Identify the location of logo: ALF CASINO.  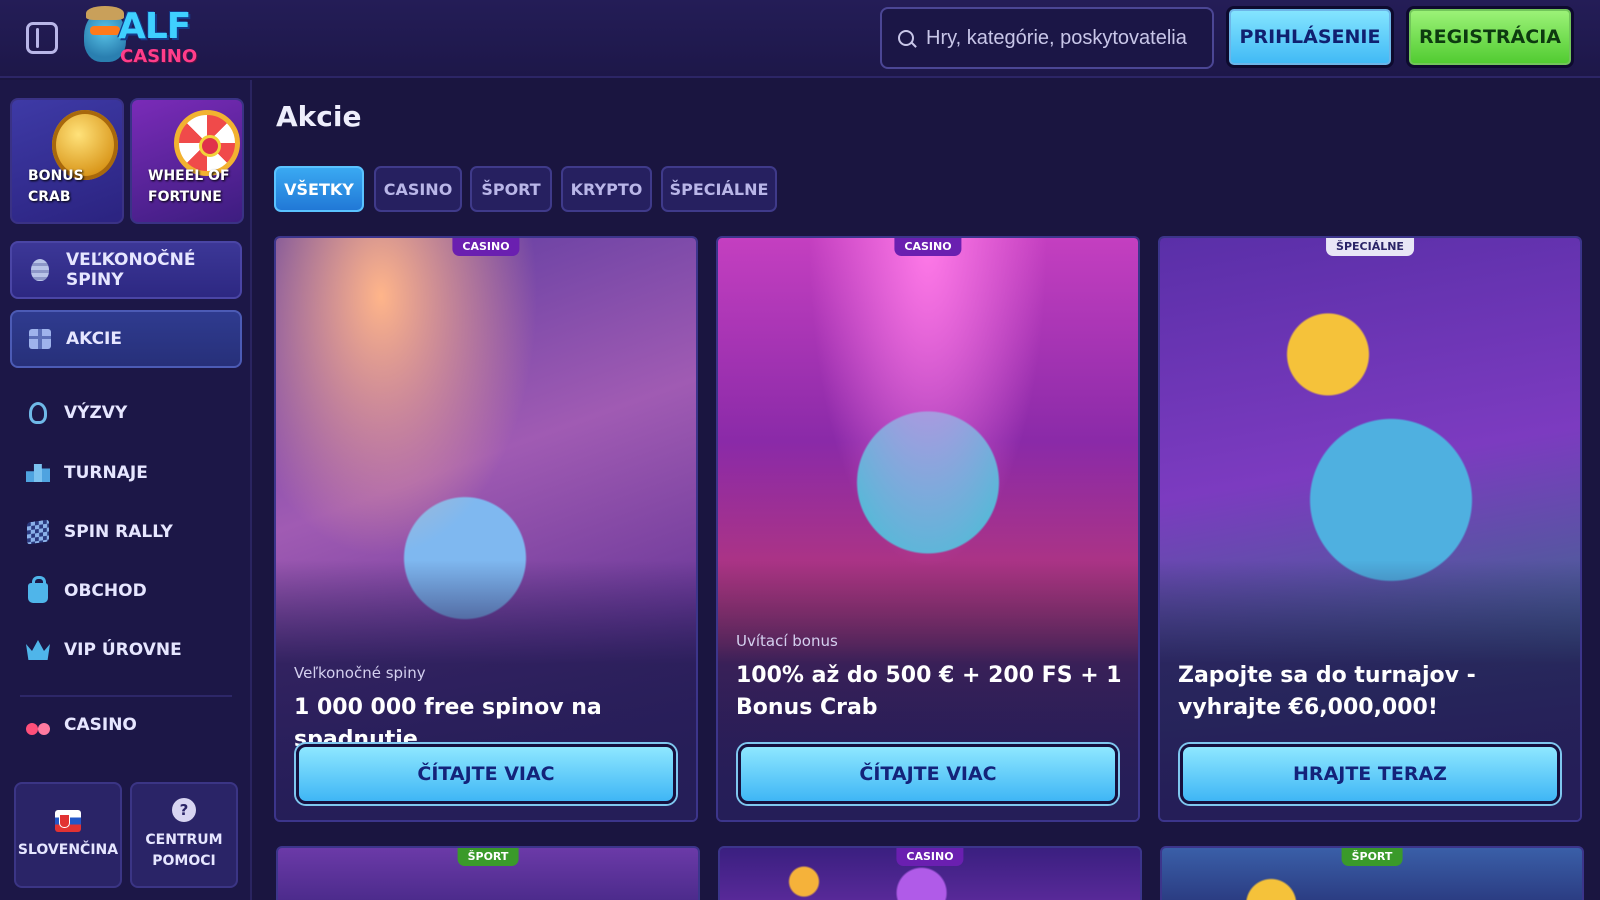
(139, 39).